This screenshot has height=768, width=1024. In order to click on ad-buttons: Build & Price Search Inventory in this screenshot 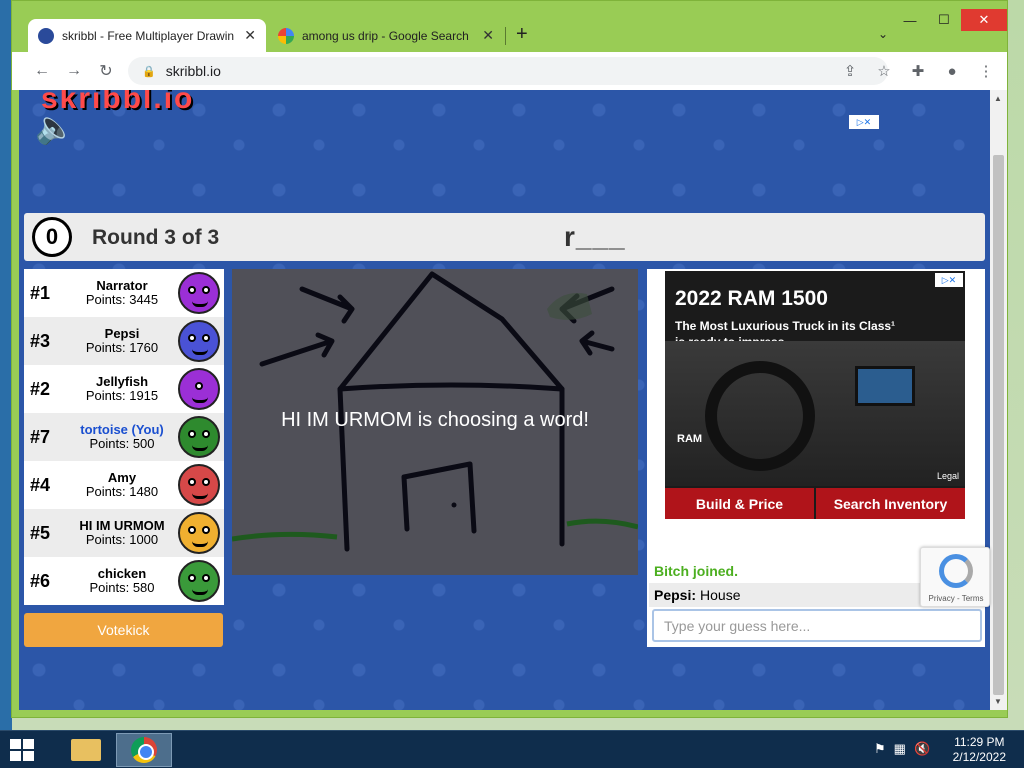, I will do `click(815, 503)`.